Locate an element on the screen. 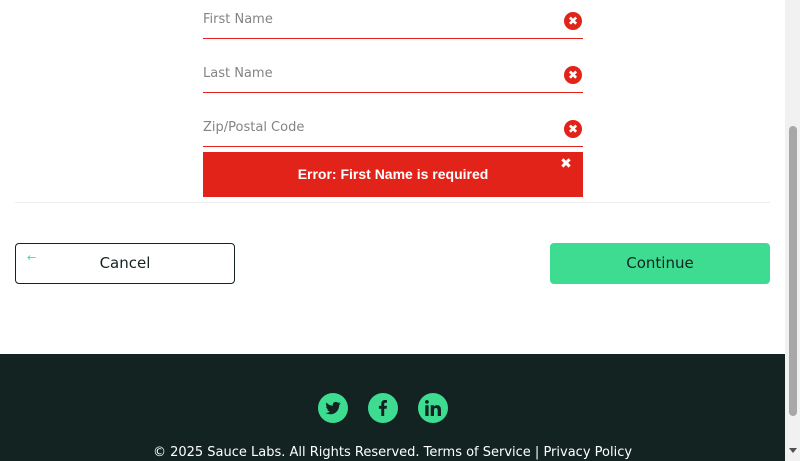  twitter-bird-glyph is located at coordinates (333, 408).